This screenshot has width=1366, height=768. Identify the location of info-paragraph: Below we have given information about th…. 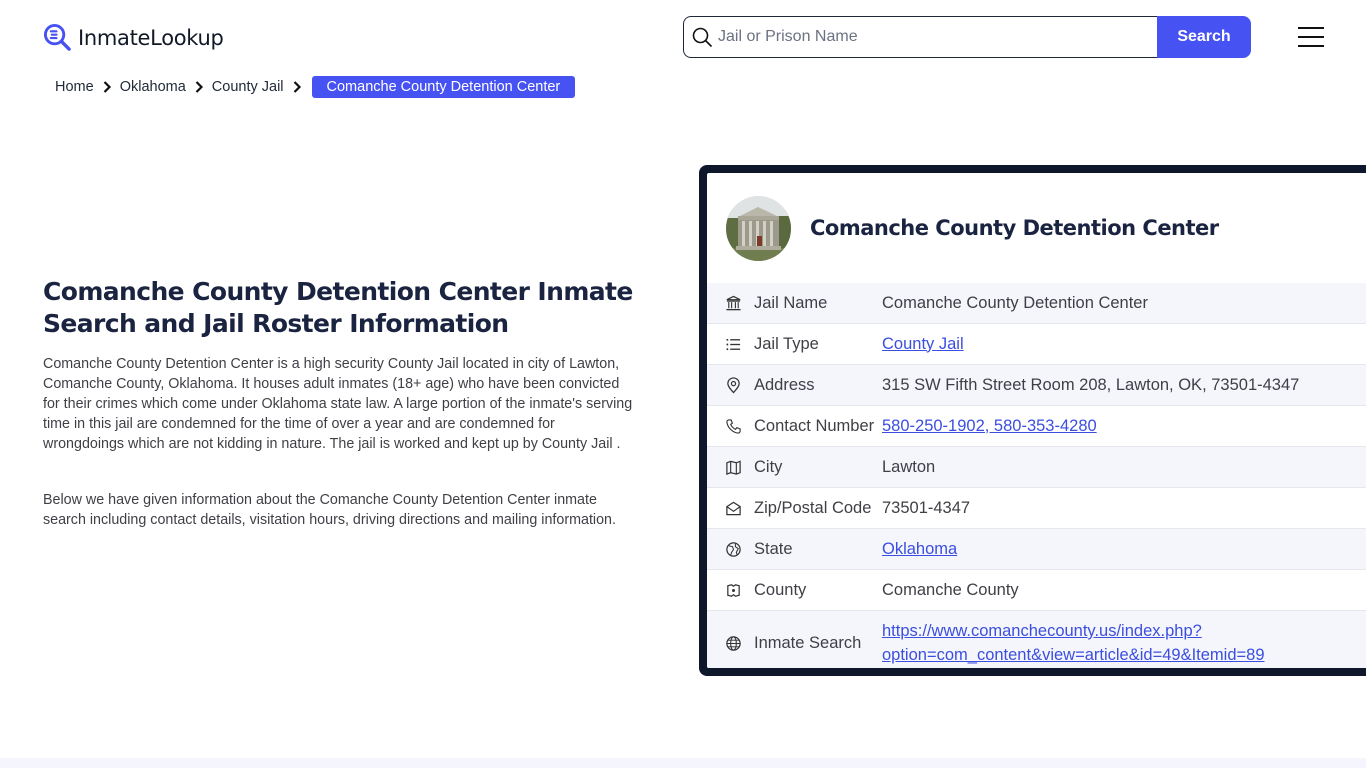
(329, 510).